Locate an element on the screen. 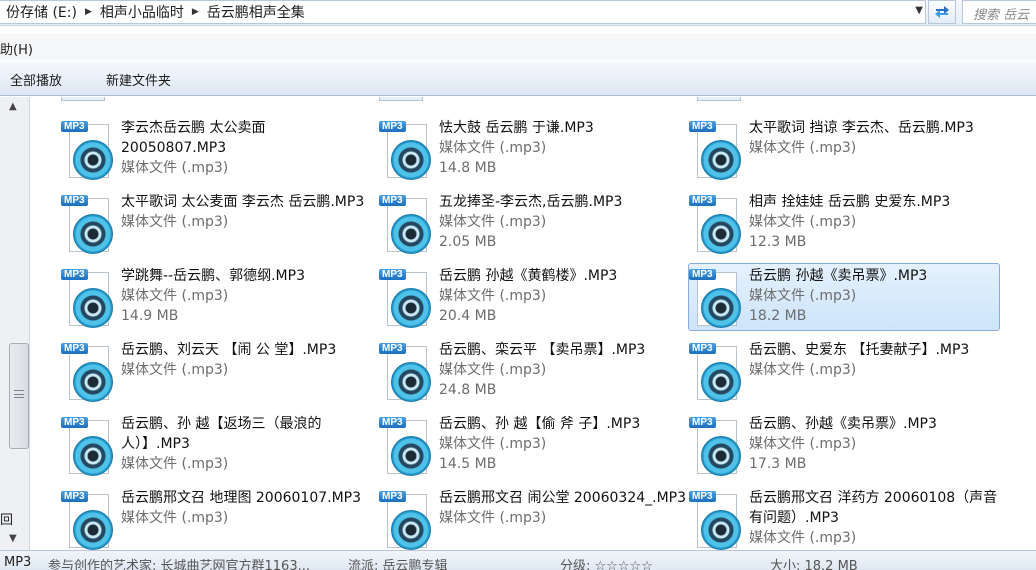 The image size is (1036, 570). file-name: 太平歌词 挡谅 李云杰、岳云鹏.MP3 is located at coordinates (861, 128).